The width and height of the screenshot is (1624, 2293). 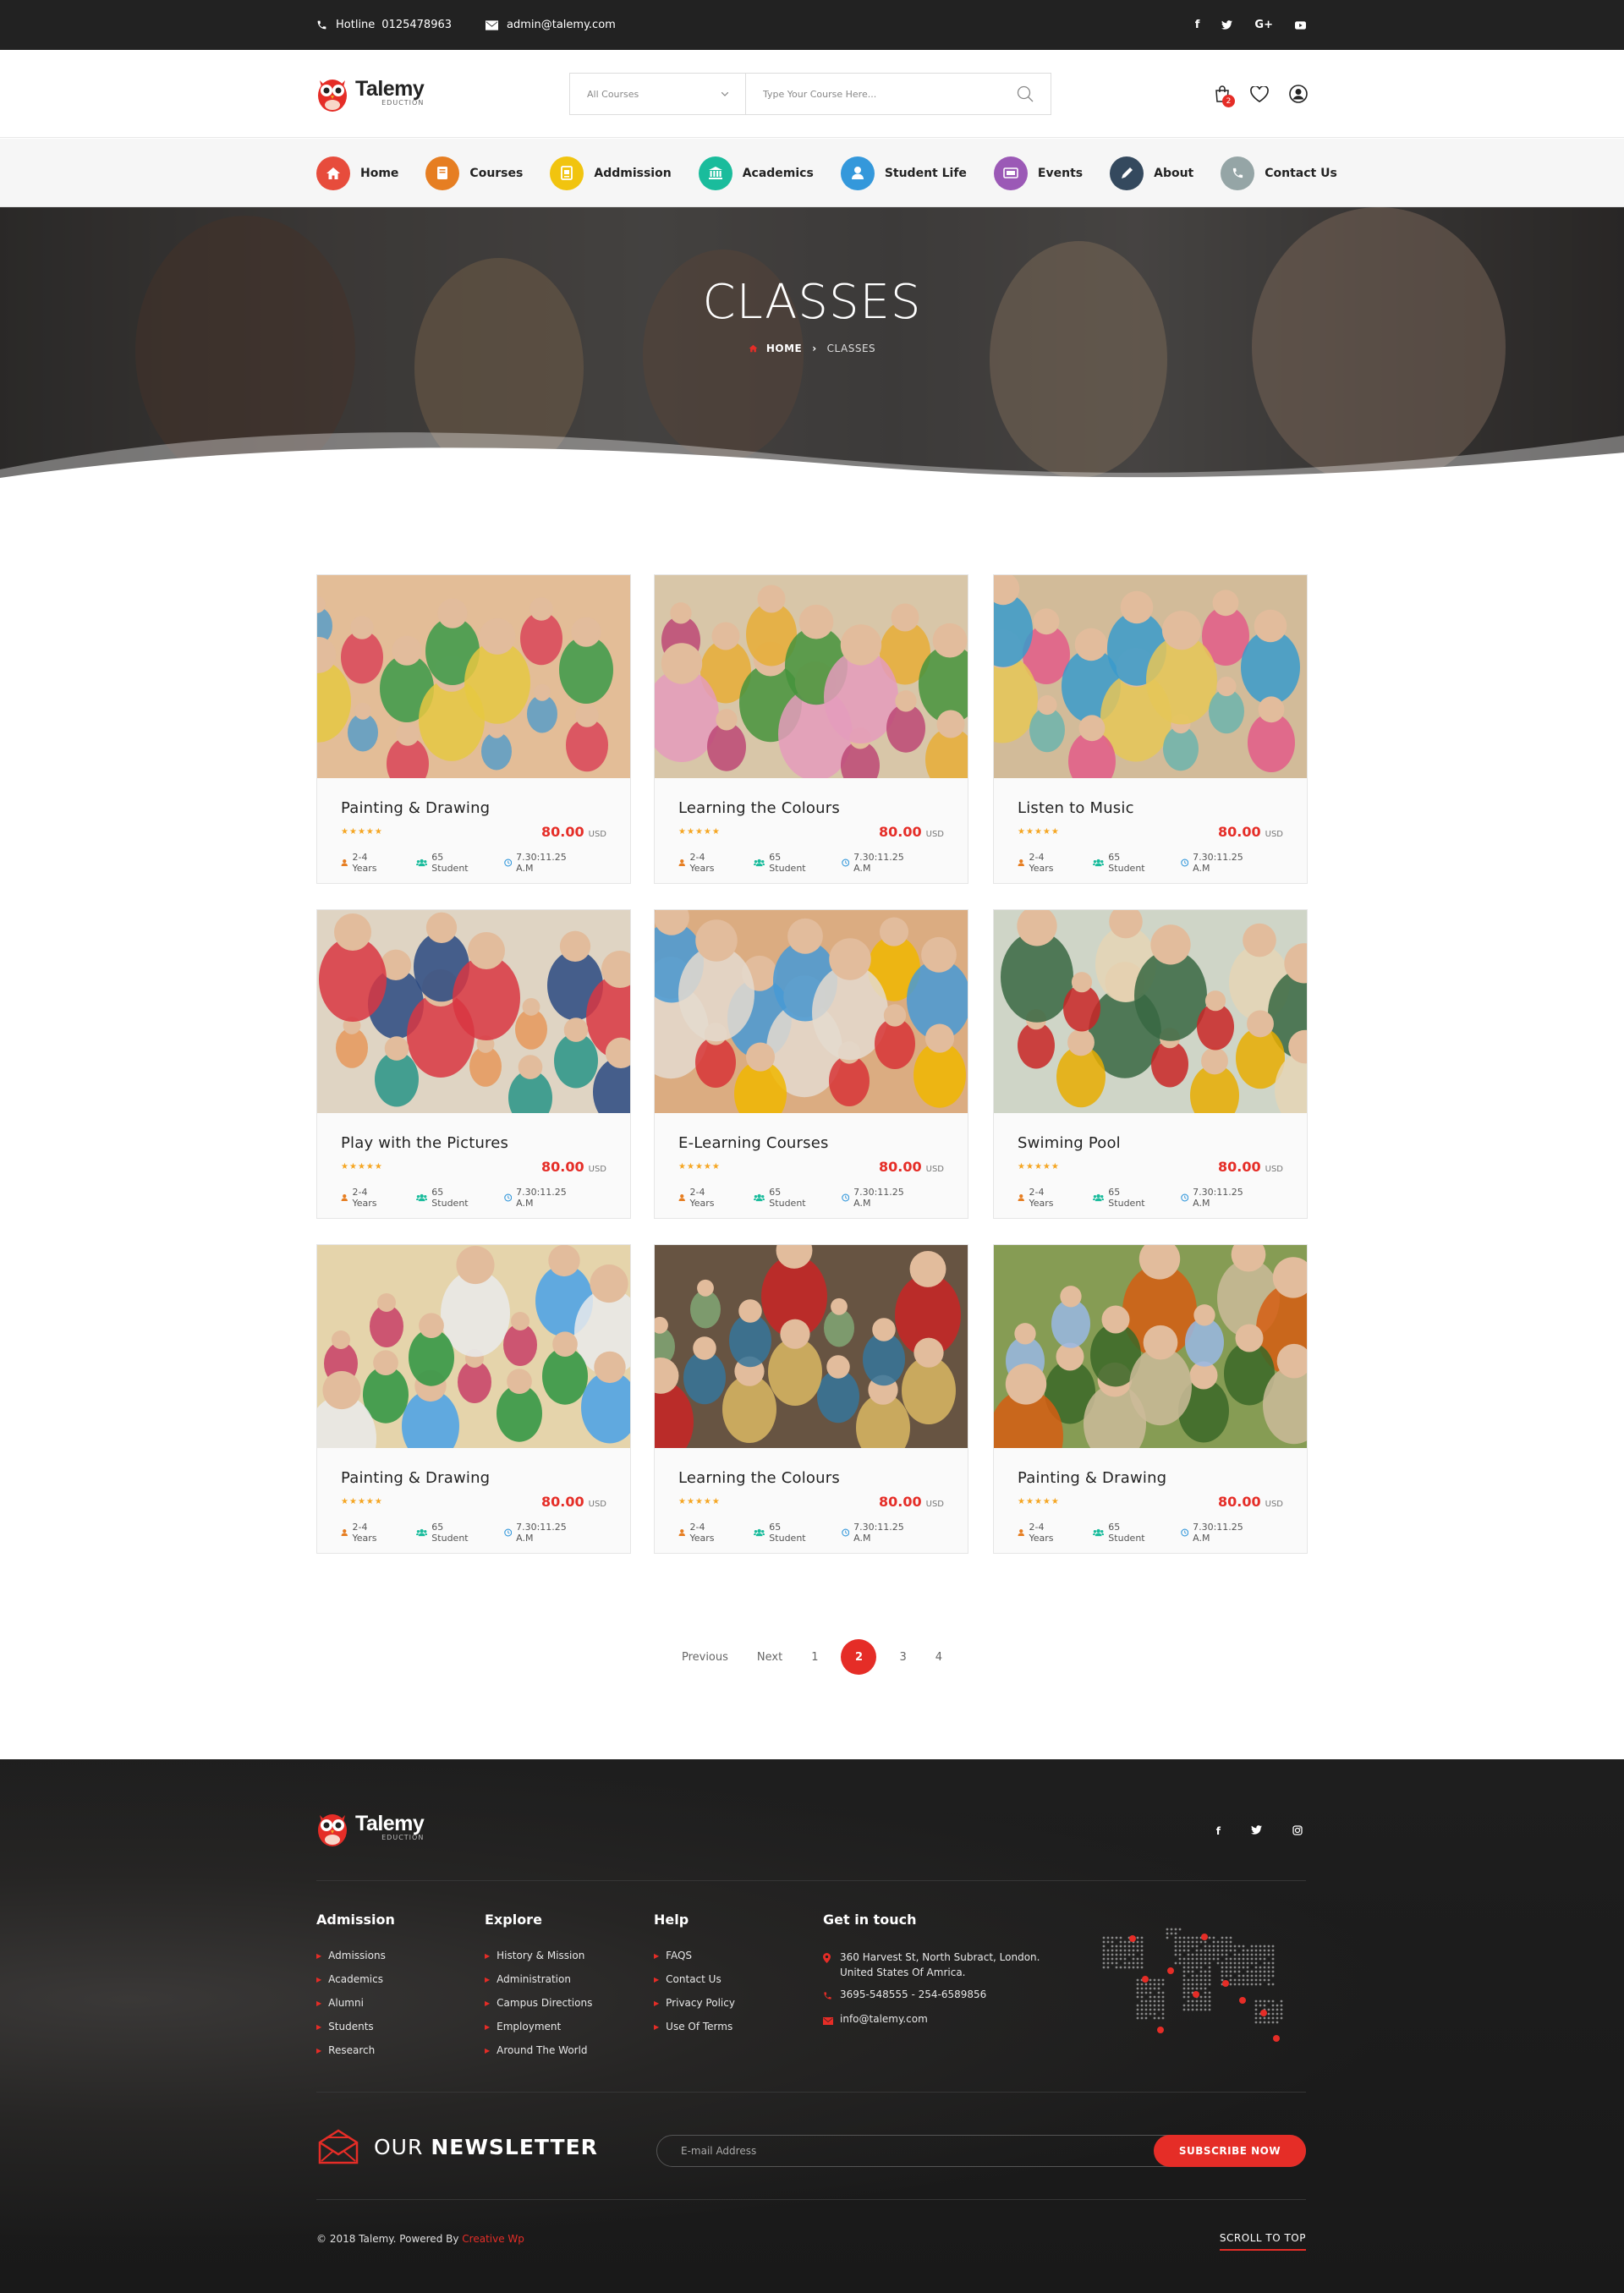 What do you see at coordinates (770, 1657) in the screenshot?
I see `pagination-next: Next` at bounding box center [770, 1657].